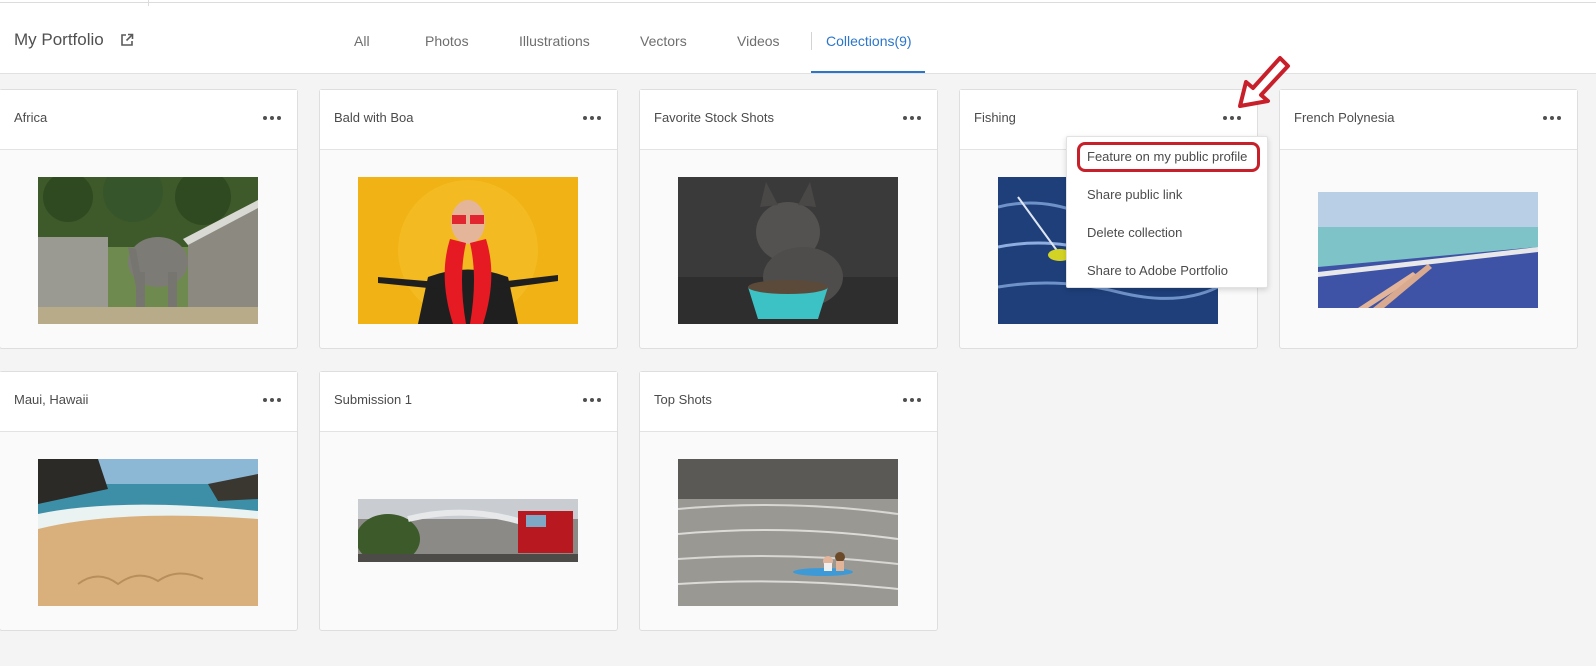 The image size is (1596, 666). Describe the element at coordinates (468, 530) in the screenshot. I see `fire-truck-photo` at that location.